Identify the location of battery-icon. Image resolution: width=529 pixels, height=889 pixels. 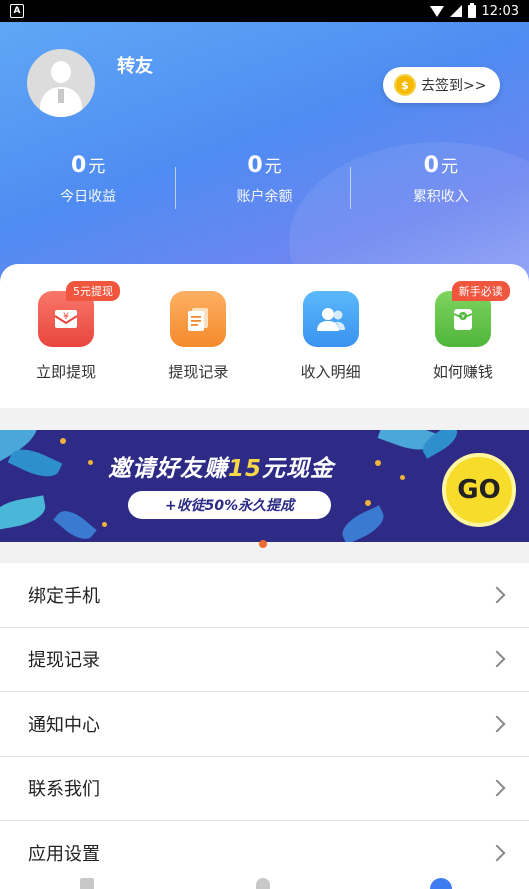
(471, 10).